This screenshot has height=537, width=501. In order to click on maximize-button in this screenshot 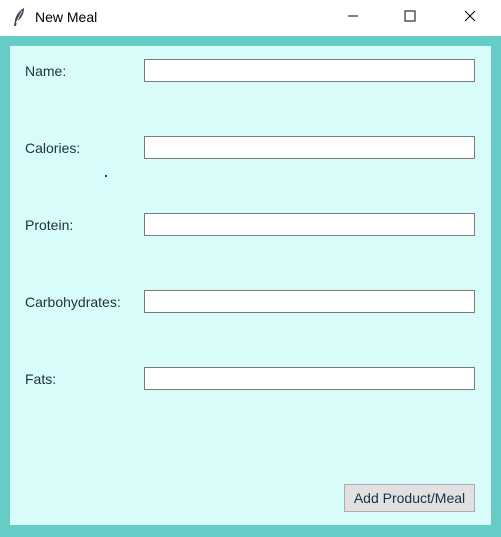, I will do `click(410, 17)`.